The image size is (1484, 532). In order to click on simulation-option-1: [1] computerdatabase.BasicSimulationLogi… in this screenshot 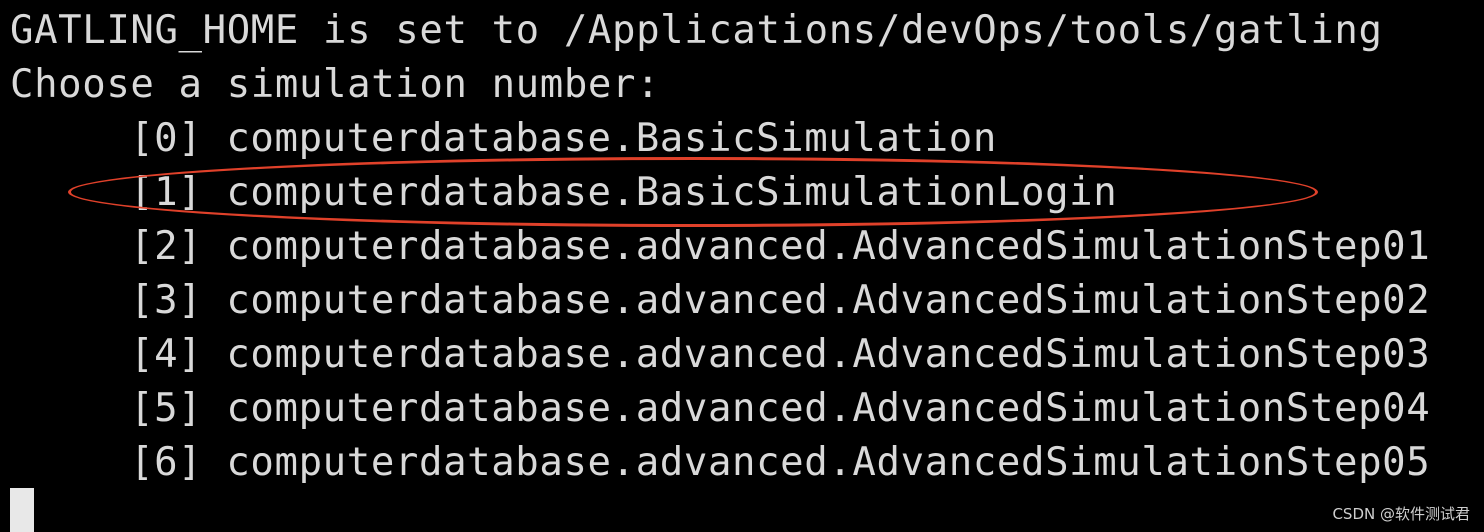, I will do `click(623, 193)`.